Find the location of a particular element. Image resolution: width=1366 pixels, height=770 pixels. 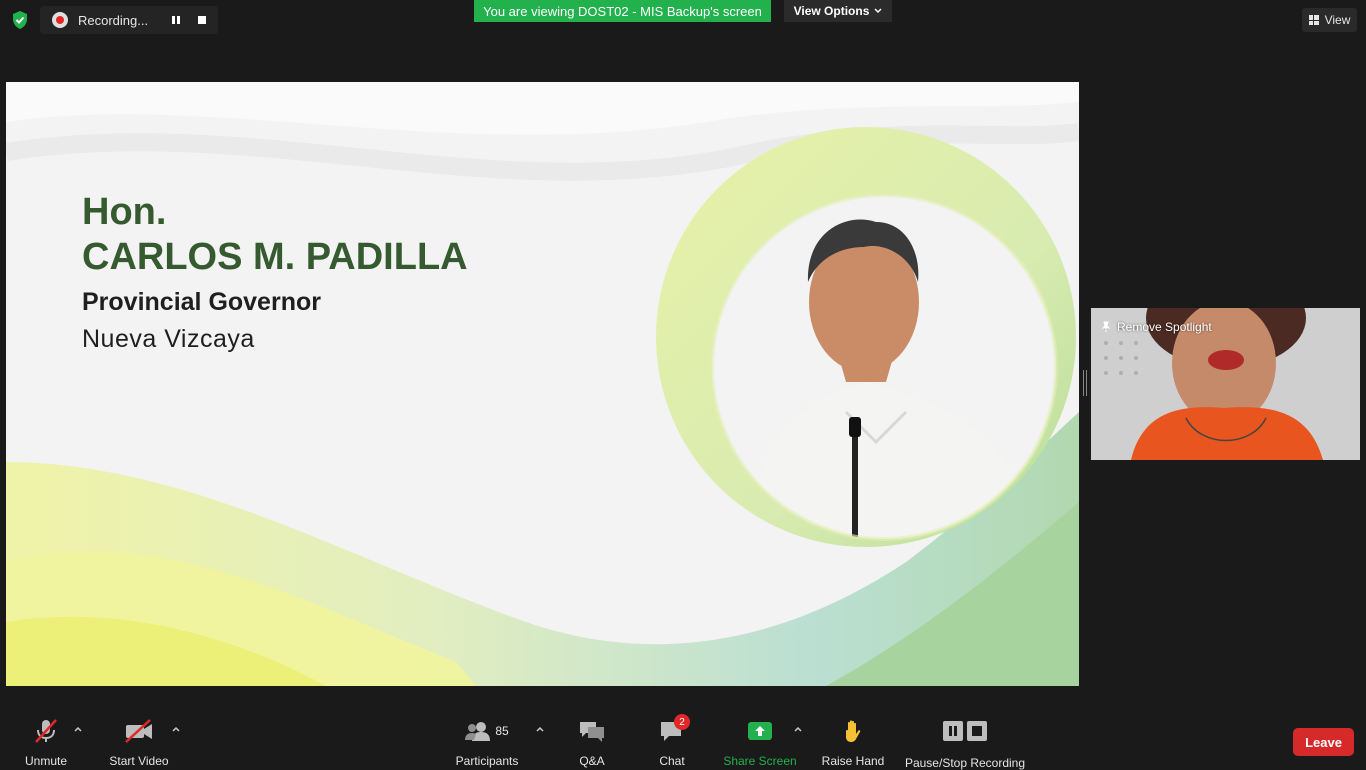

share-screen-icon is located at coordinates (760, 731).